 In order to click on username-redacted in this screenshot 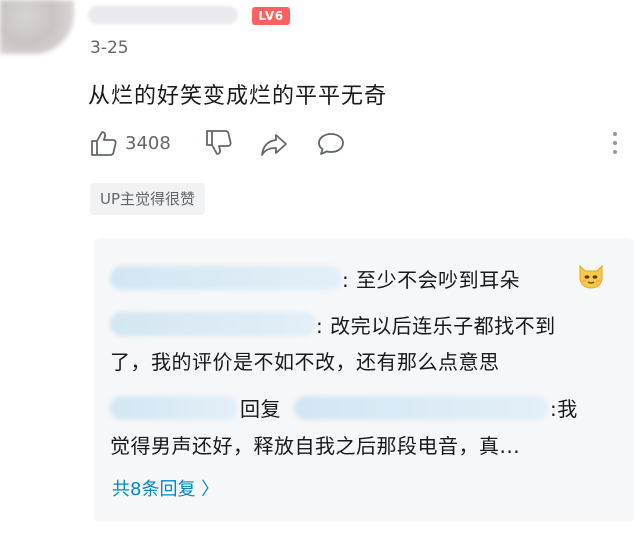, I will do `click(163, 15)`.